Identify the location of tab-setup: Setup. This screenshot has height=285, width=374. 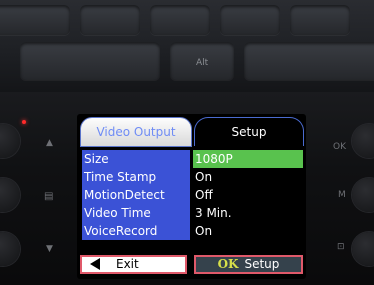
(249, 131).